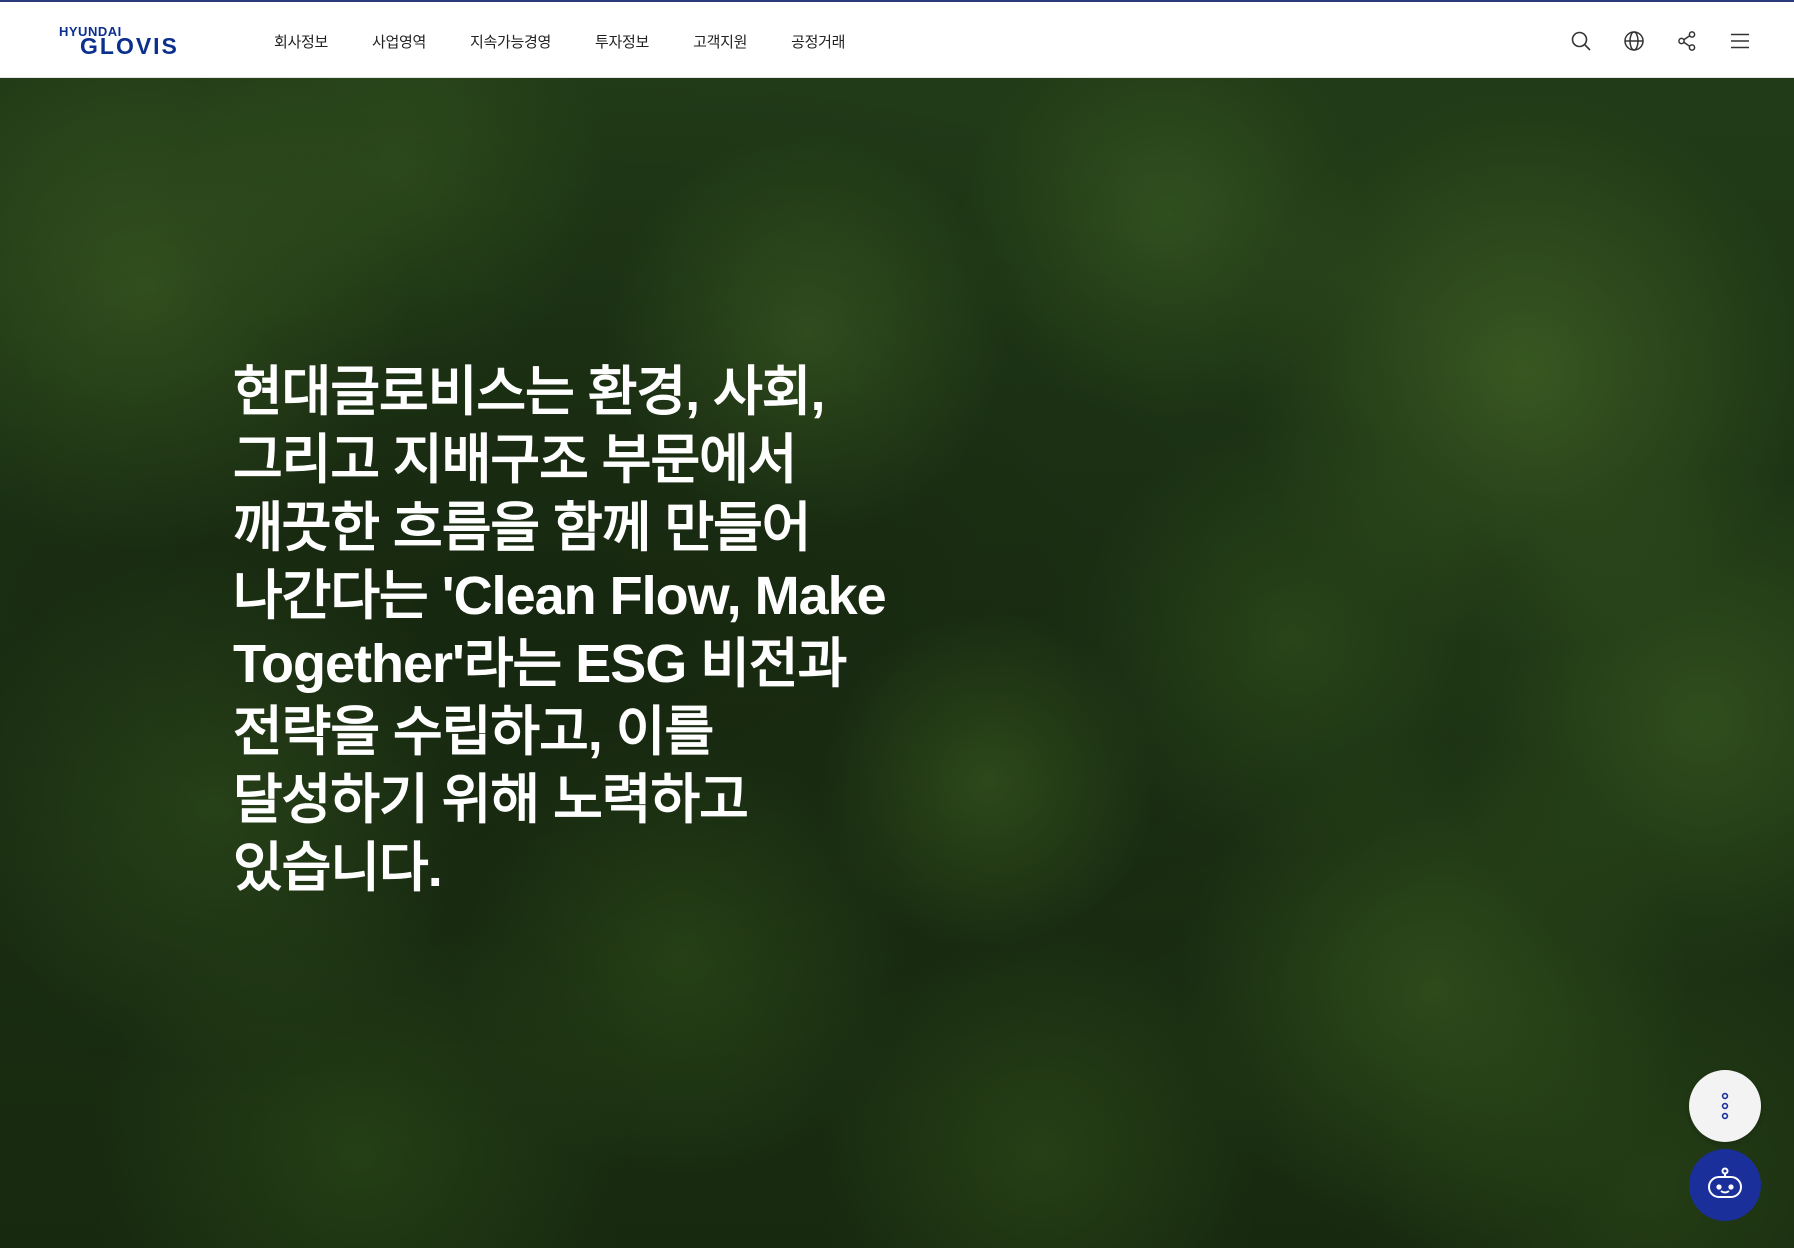 This screenshot has width=1794, height=1248. I want to click on menu-button, so click(1740, 41).